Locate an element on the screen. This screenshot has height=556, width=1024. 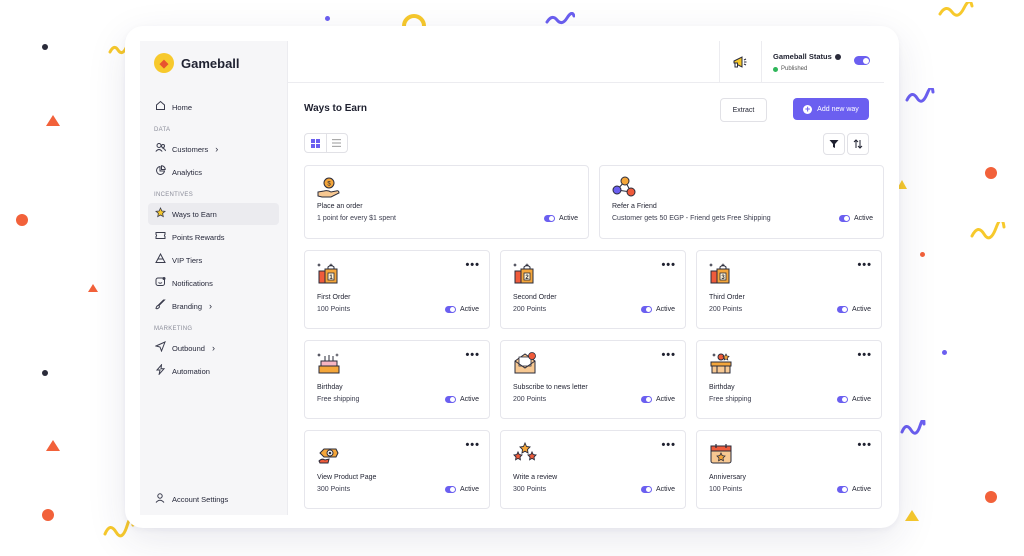
grid-view-button is located at coordinates (316, 143).